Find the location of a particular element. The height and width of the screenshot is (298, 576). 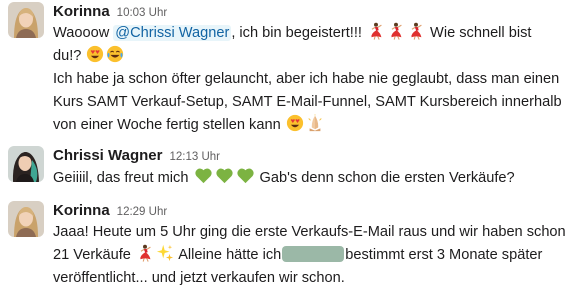

folded-hands-emoji is located at coordinates (315, 123).